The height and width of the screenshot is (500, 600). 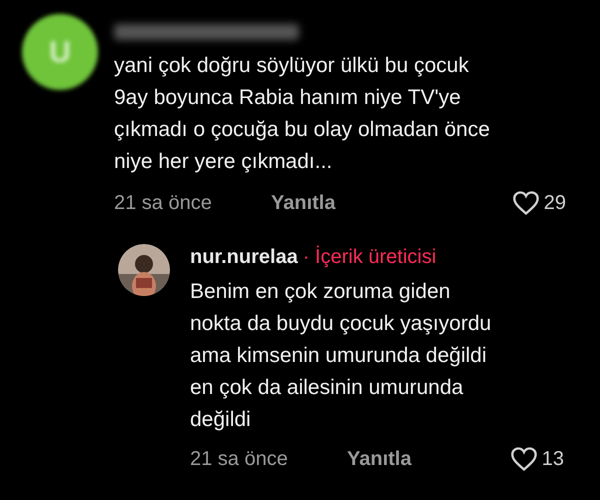 I want to click on like-count: 13, so click(x=553, y=459).